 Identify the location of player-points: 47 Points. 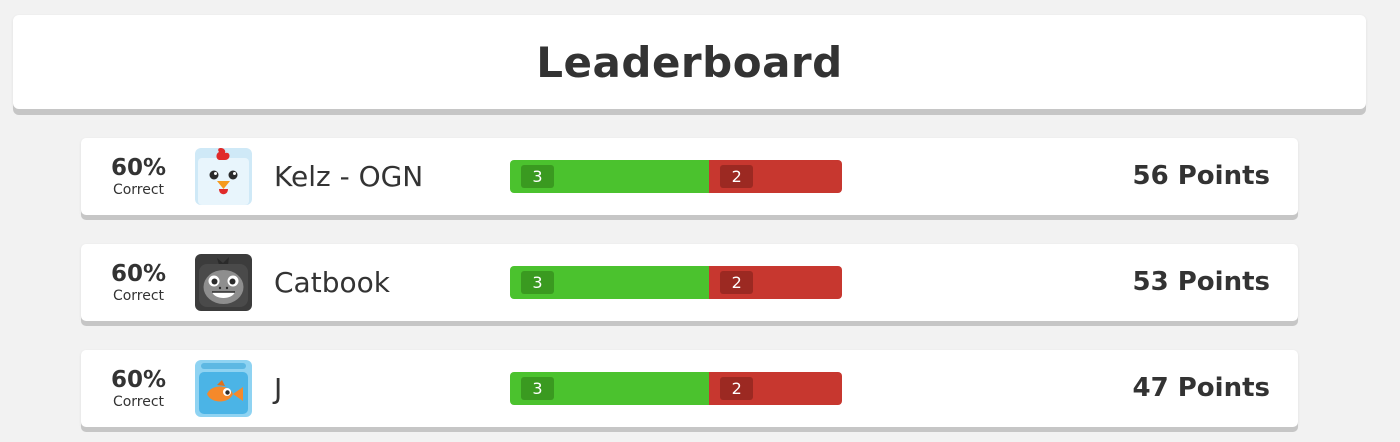
(1201, 388).